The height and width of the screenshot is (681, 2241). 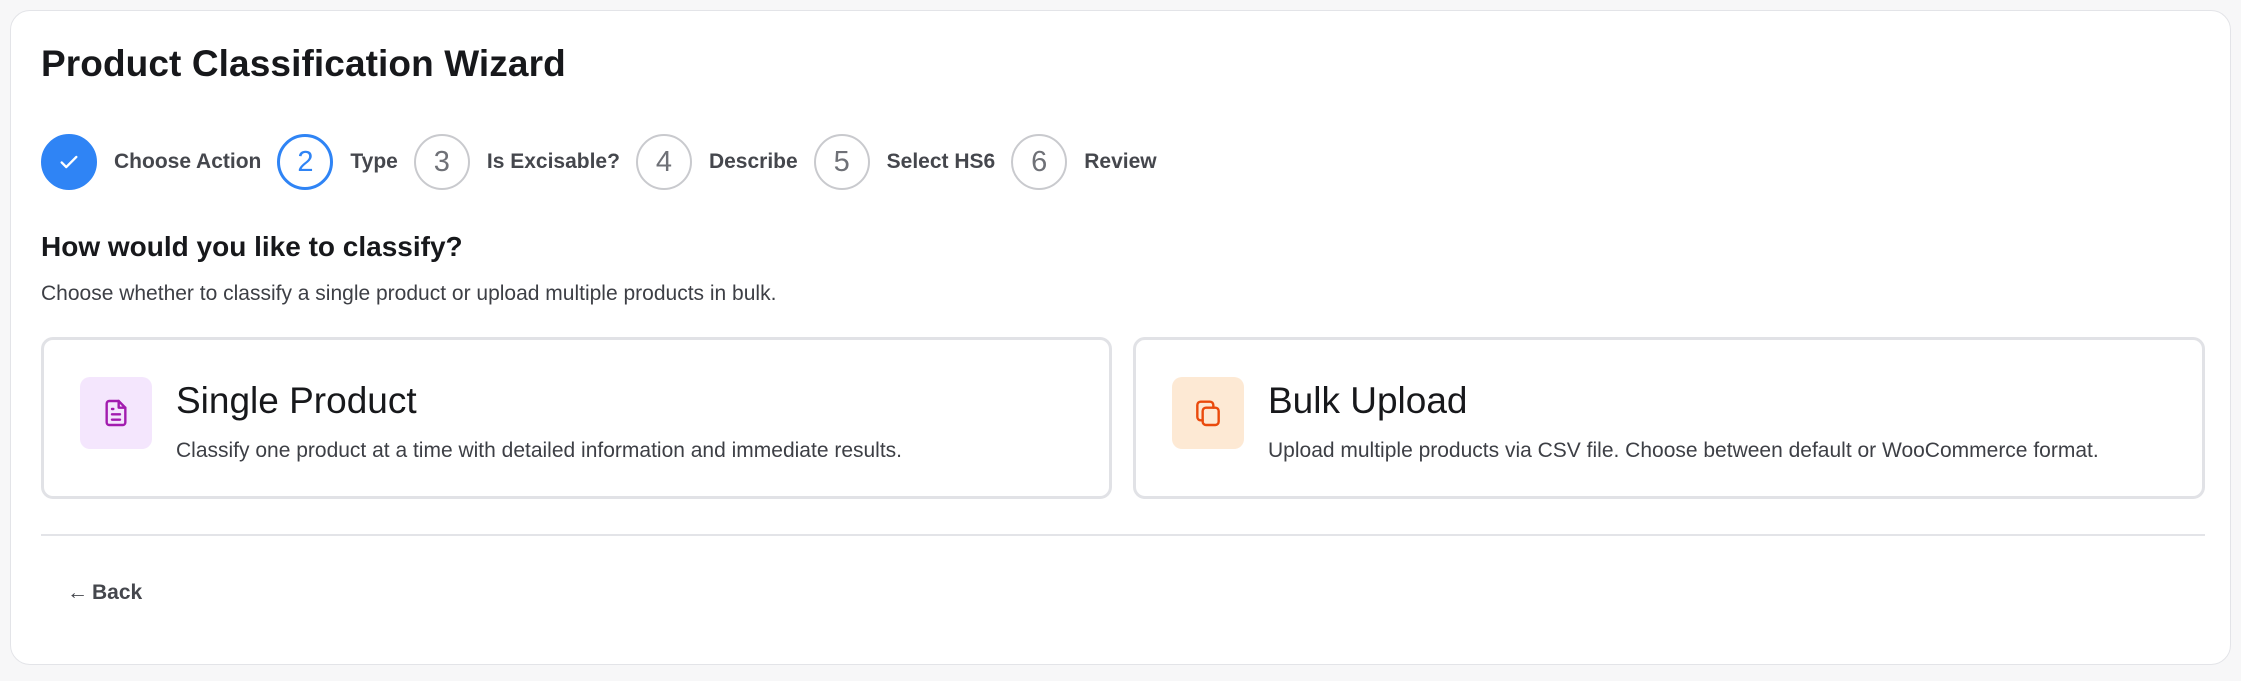 I want to click on section-heading: How would you like to classify?, so click(x=252, y=246).